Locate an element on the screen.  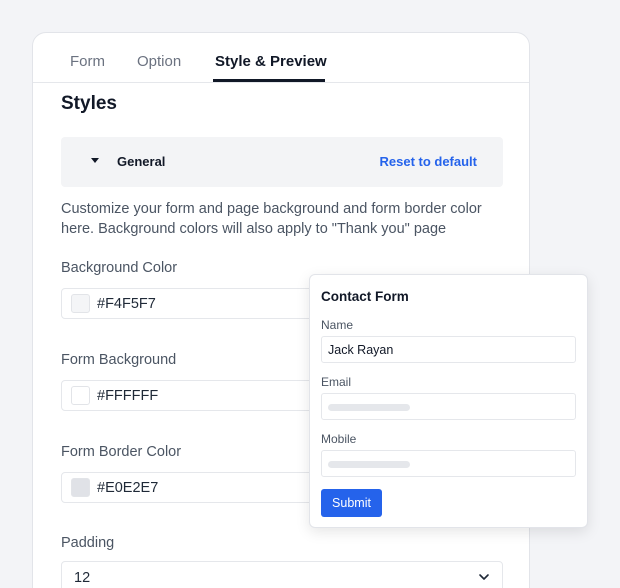
general-accordion-header: General Reset to default is located at coordinates (282, 162).